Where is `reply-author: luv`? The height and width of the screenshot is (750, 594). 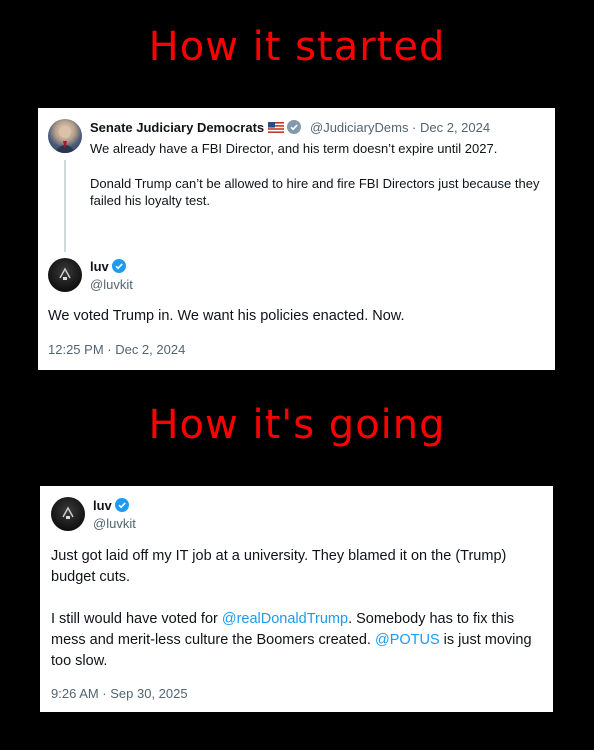 reply-author: luv is located at coordinates (108, 267).